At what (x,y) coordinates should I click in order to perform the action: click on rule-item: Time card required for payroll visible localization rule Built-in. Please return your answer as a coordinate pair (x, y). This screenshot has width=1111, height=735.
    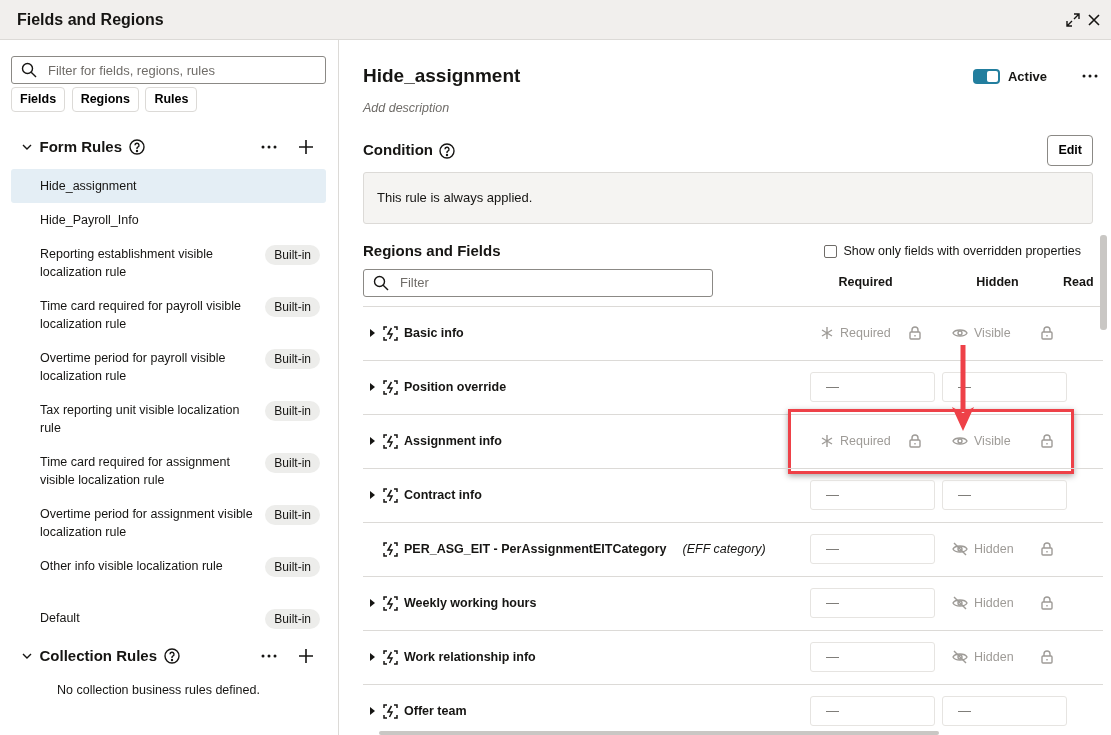
    Looking at the image, I should click on (168, 314).